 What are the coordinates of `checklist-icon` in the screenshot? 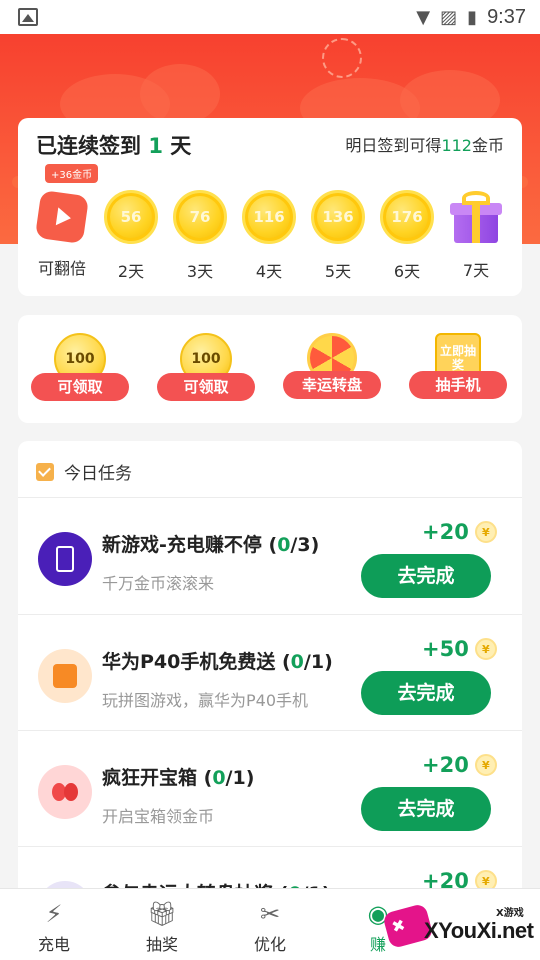 It's located at (45, 471).